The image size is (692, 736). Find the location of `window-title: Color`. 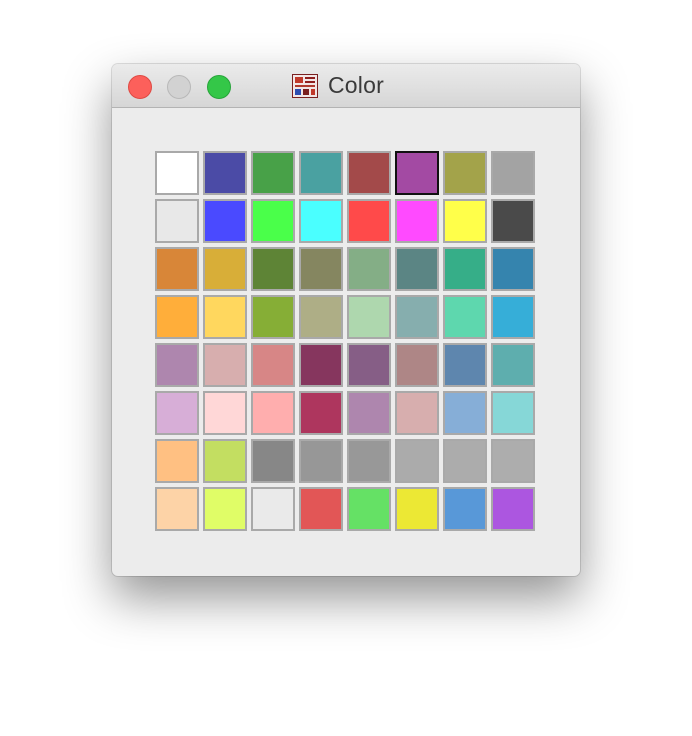

window-title: Color is located at coordinates (356, 85).